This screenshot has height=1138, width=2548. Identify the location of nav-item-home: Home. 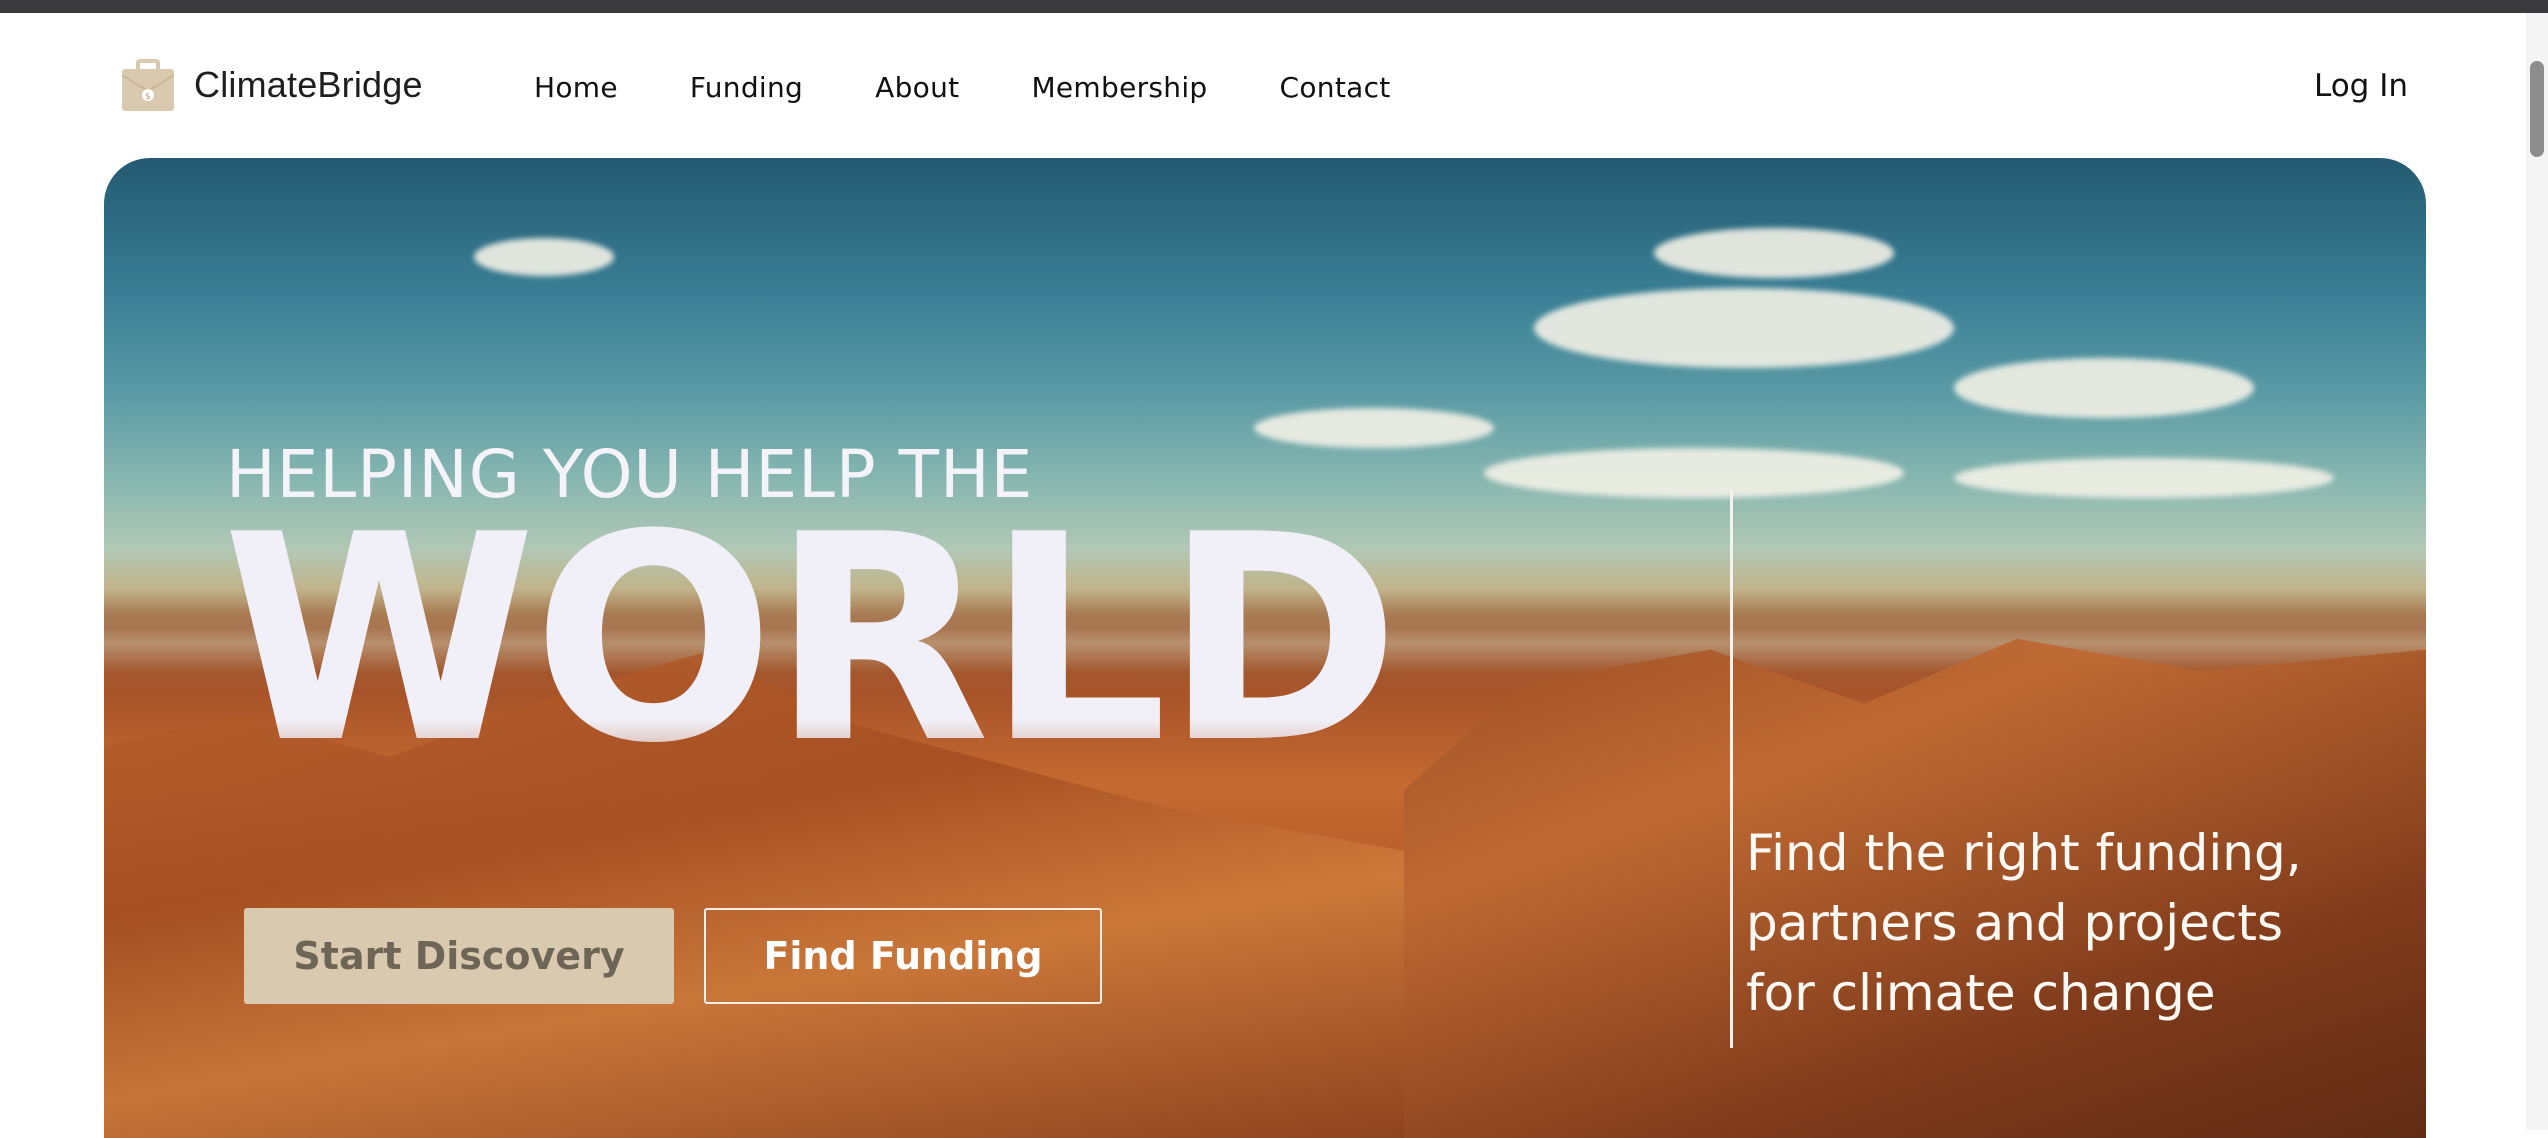
(576, 87).